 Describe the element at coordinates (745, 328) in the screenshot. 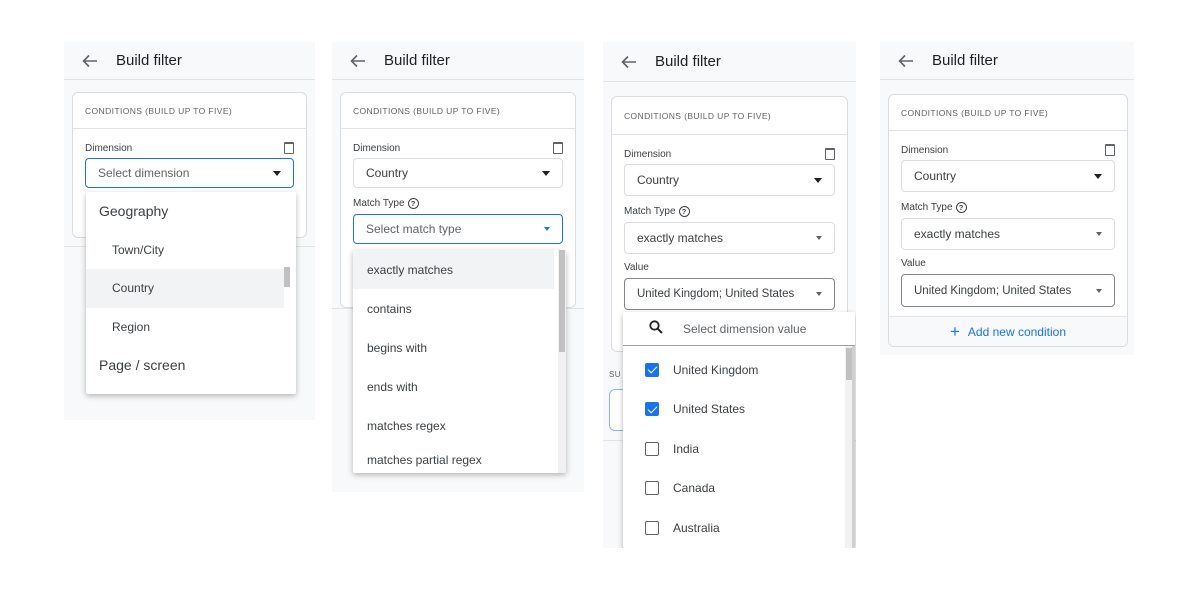

I see `search-placeholder: Select dimension value` at that location.